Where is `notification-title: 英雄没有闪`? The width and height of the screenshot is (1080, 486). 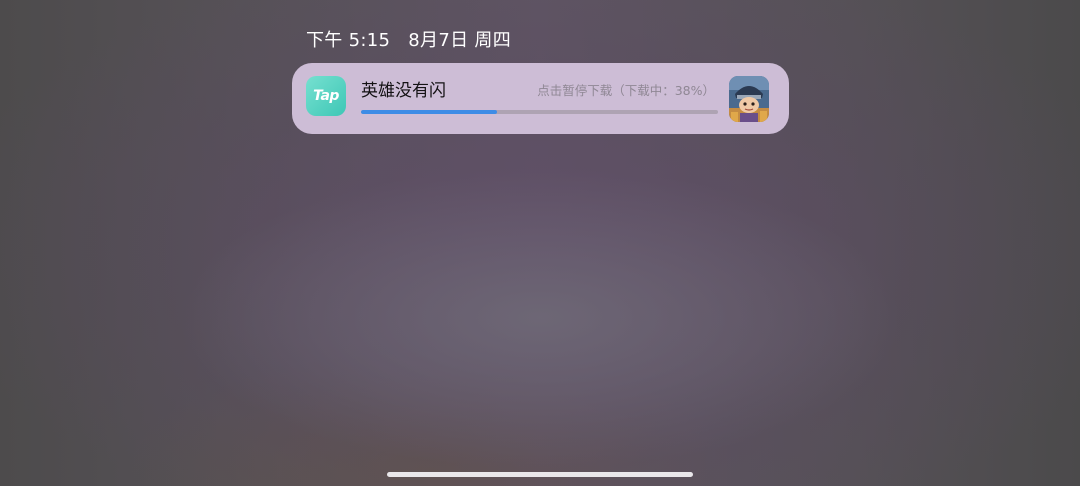 notification-title: 英雄没有闪 is located at coordinates (403, 91).